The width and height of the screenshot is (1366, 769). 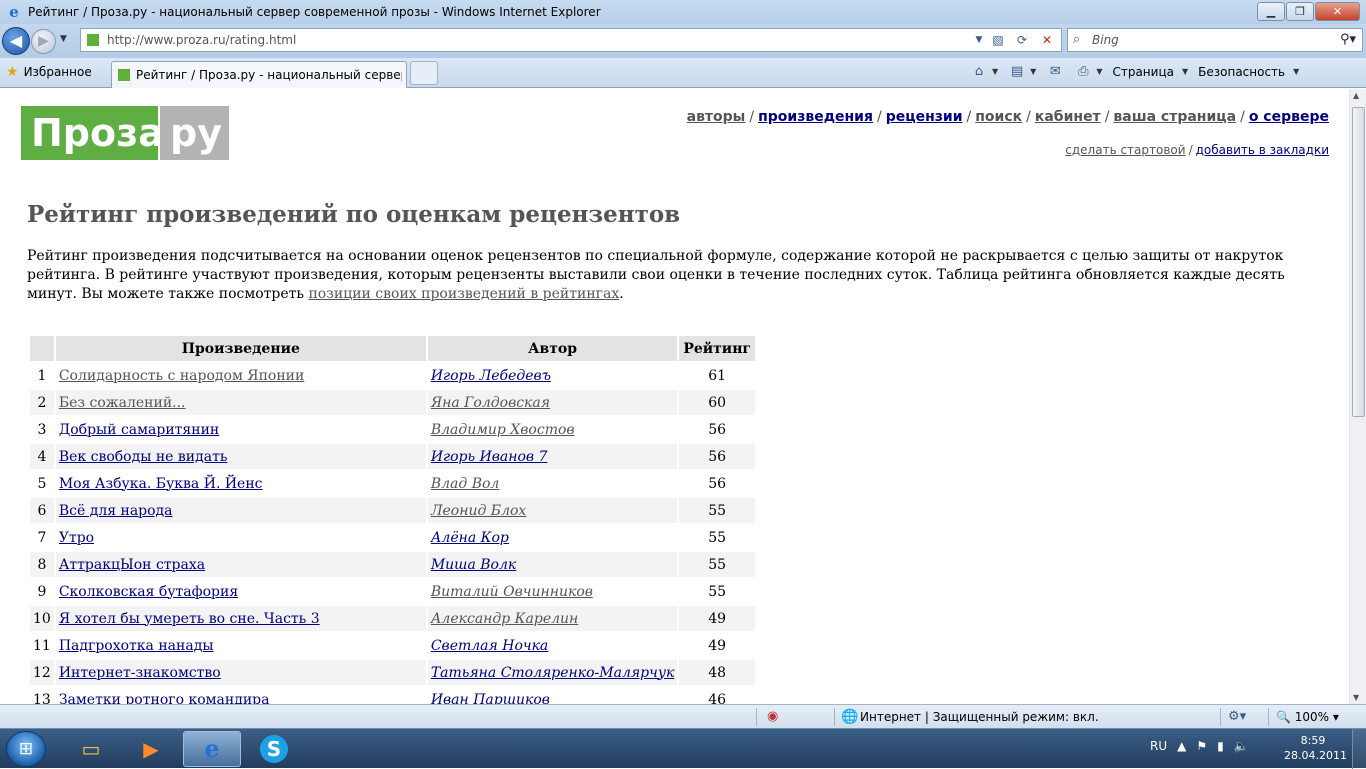 I want to click on author-link: Виталий Овчинников, so click(x=512, y=592).